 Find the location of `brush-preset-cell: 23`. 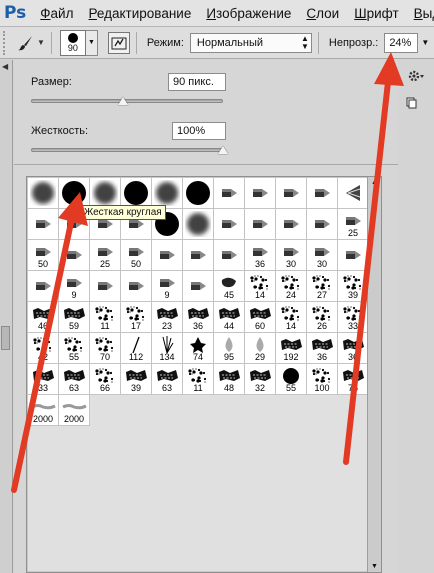

brush-preset-cell: 23 is located at coordinates (167, 317).